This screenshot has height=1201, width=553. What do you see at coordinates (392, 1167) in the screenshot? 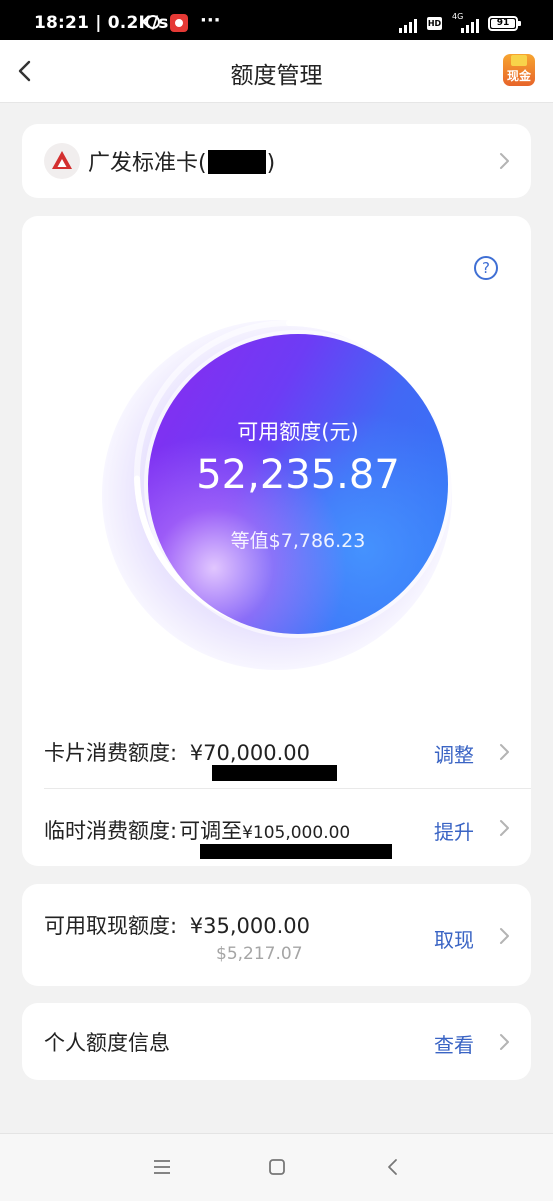
I see `system-back-icon` at bounding box center [392, 1167].